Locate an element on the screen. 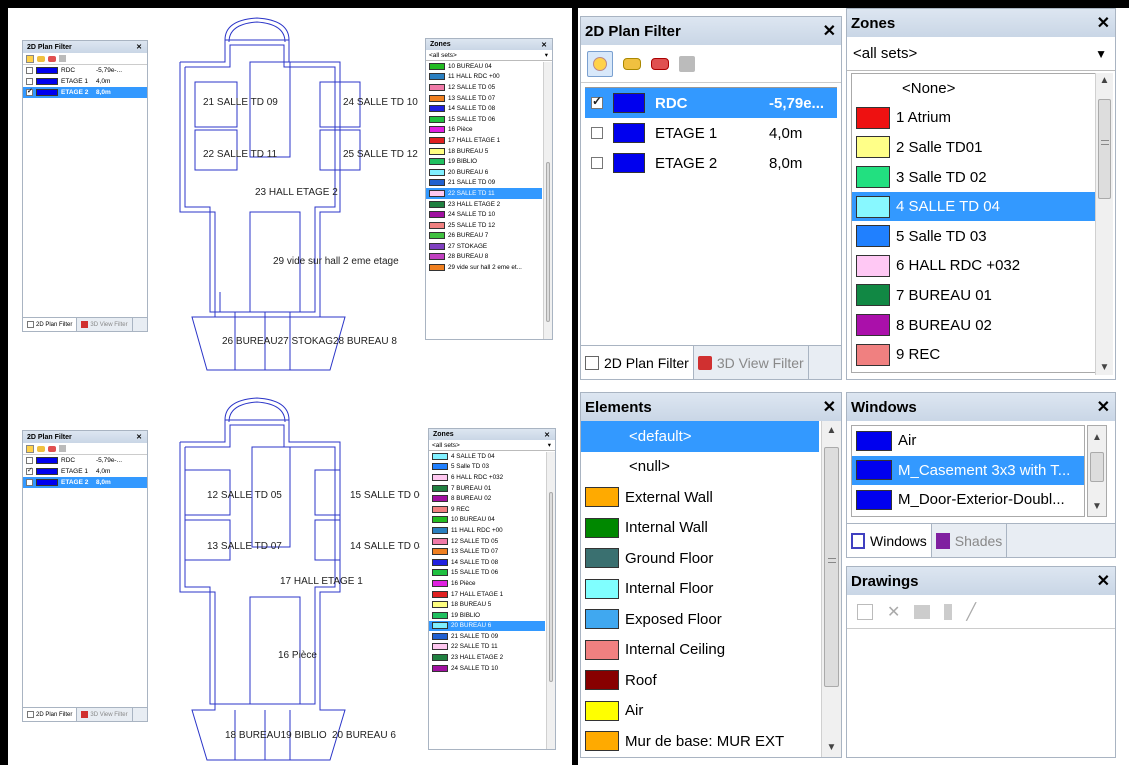  element-item: Mur de base: MUR EXT is located at coordinates (700, 741).